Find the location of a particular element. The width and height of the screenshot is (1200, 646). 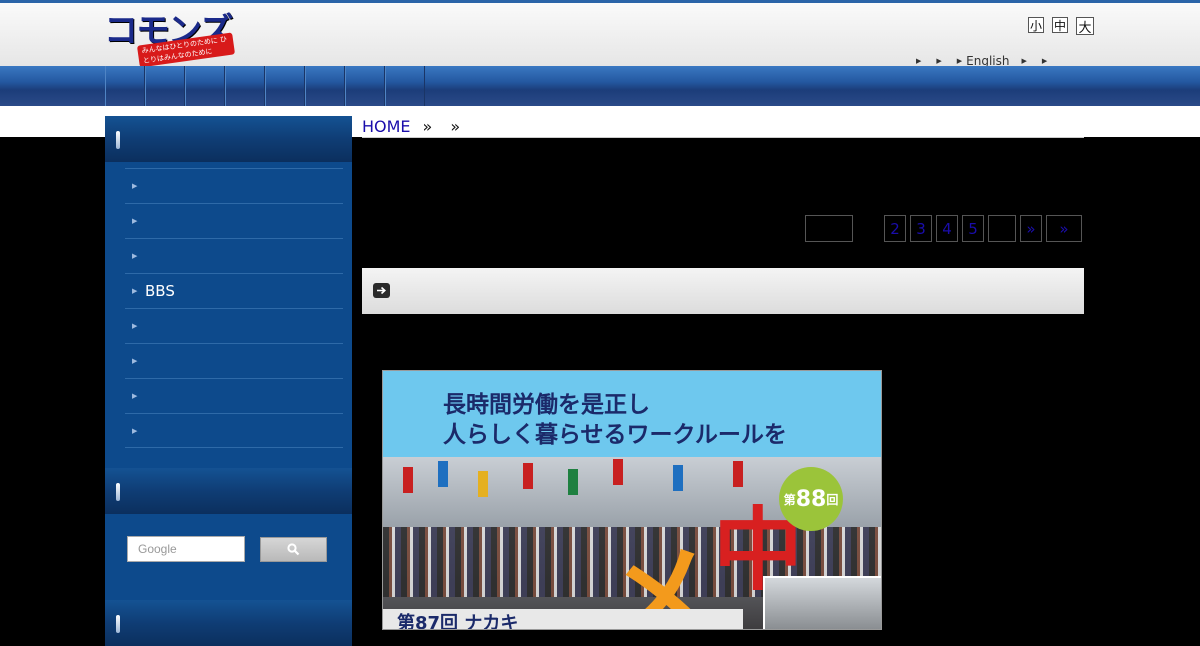

poster-headline-band: 長時間労働を是正し 人らしく暮らせるワークルールを is located at coordinates (632, 414).